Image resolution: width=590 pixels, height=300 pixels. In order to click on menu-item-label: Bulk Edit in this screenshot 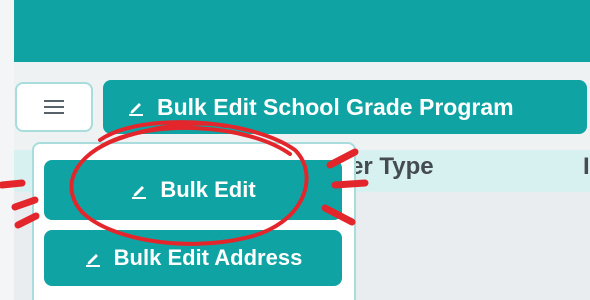, I will do `click(208, 189)`.